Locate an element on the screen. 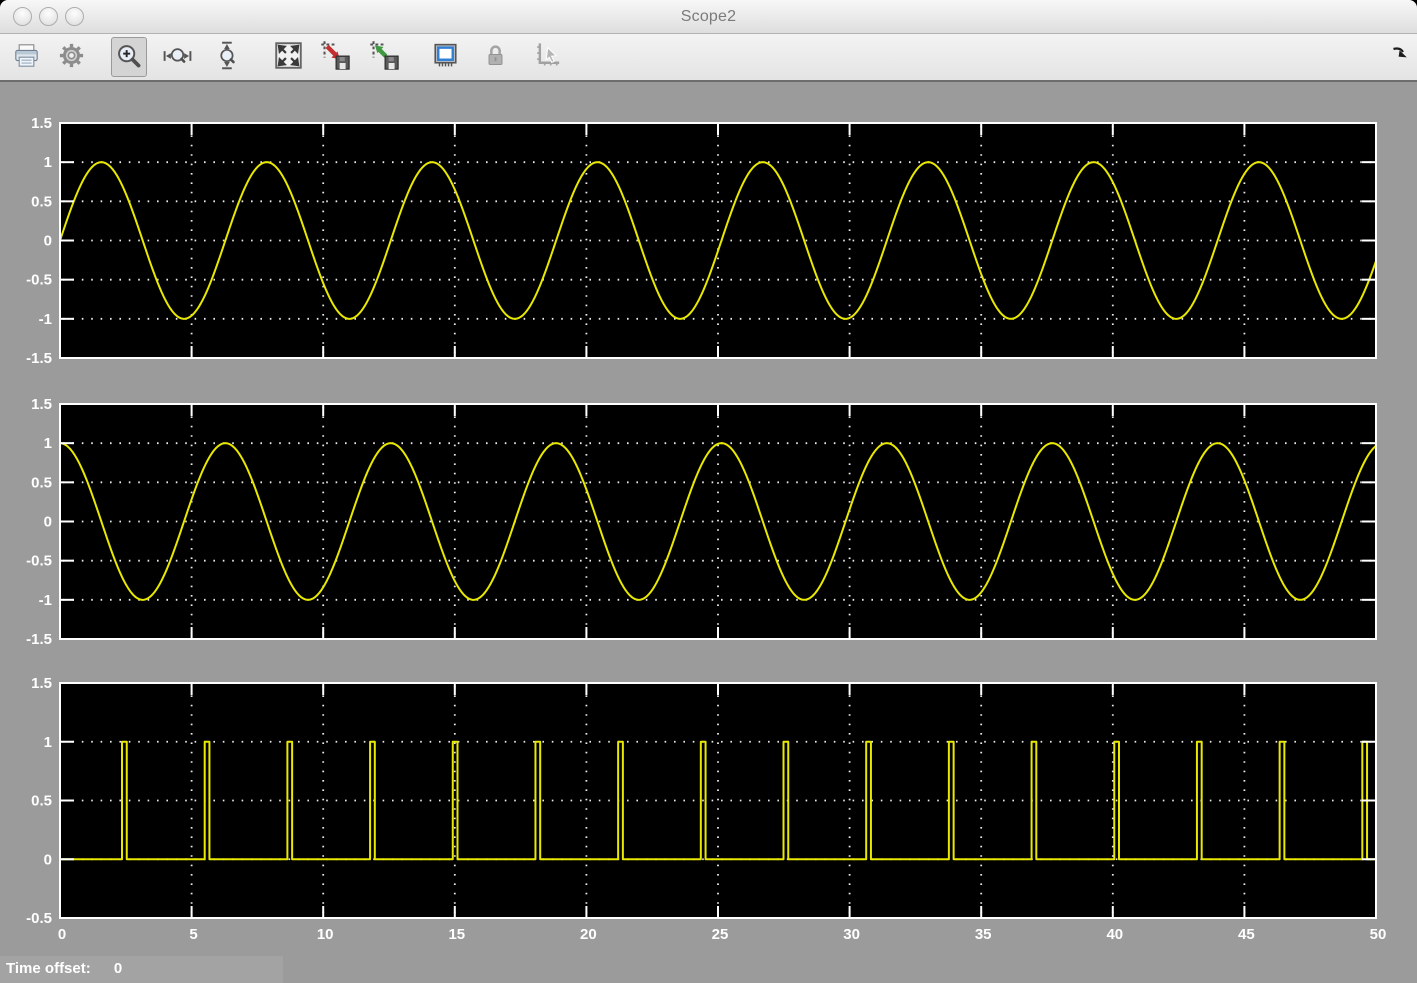  titlebar: Scope2 is located at coordinates (708, 17).